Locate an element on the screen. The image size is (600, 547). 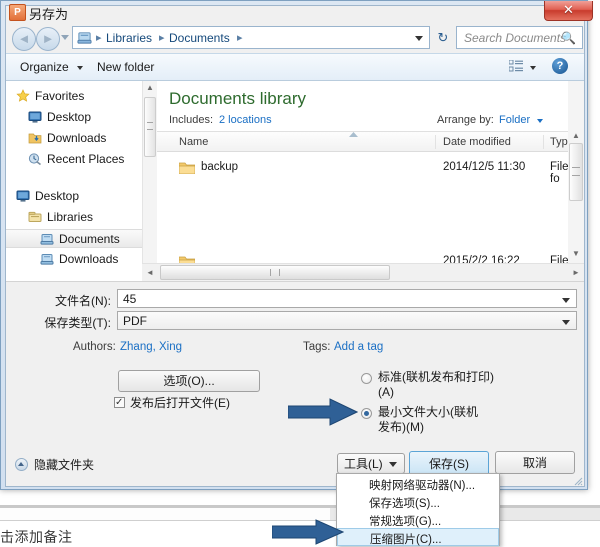
radio-min-size is located at coordinates (366, 413).